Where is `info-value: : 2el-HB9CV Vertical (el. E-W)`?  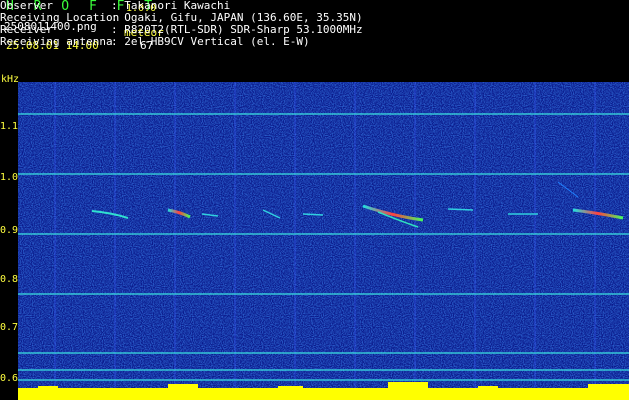
info-value: : 2el-HB9CV Vertical (el. E-W) is located at coordinates (210, 41).